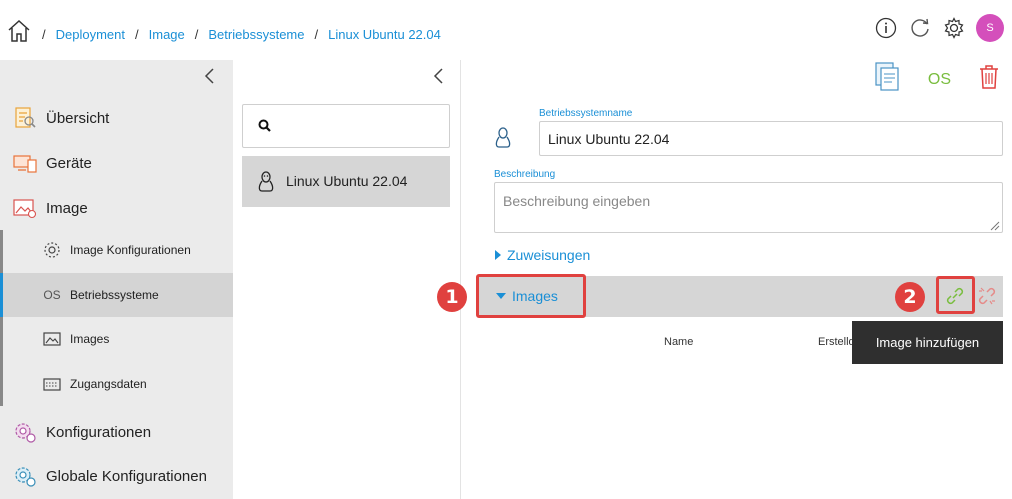 This screenshot has height=499, width=1012. What do you see at coordinates (52, 295) in the screenshot?
I see `os-icon: OS` at bounding box center [52, 295].